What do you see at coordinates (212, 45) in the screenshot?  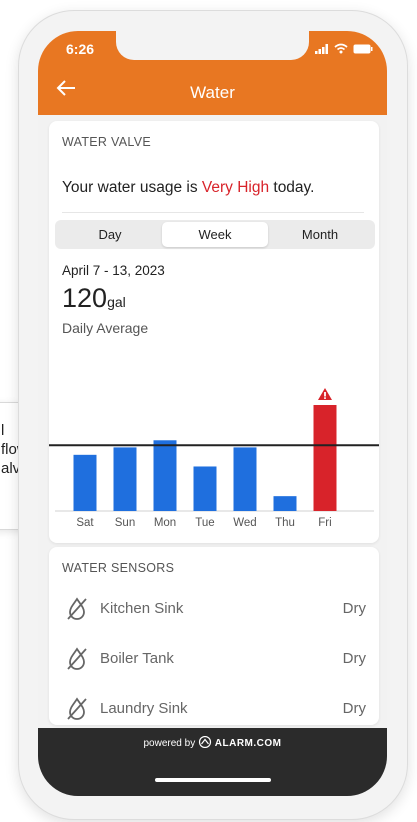 I see `phone-notch` at bounding box center [212, 45].